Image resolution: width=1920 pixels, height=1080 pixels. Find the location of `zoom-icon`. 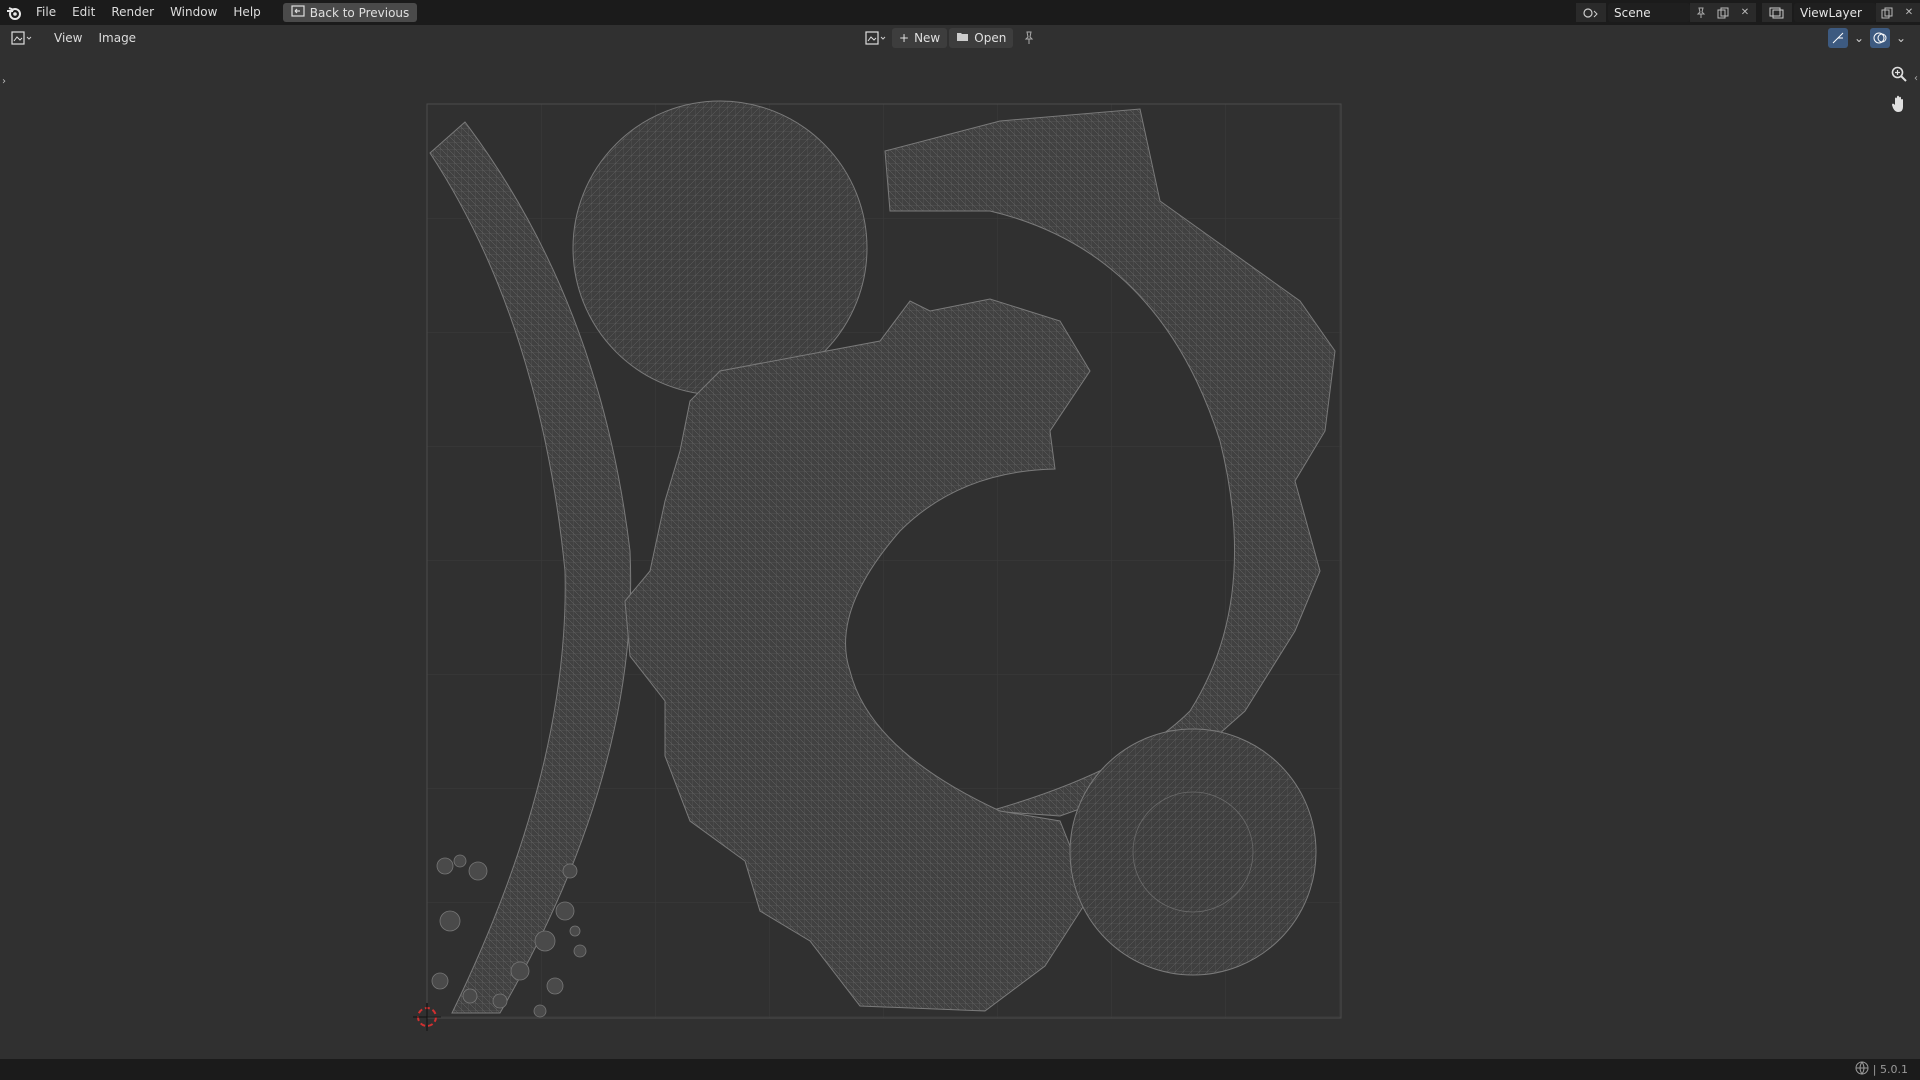

zoom-icon is located at coordinates (1899, 74).